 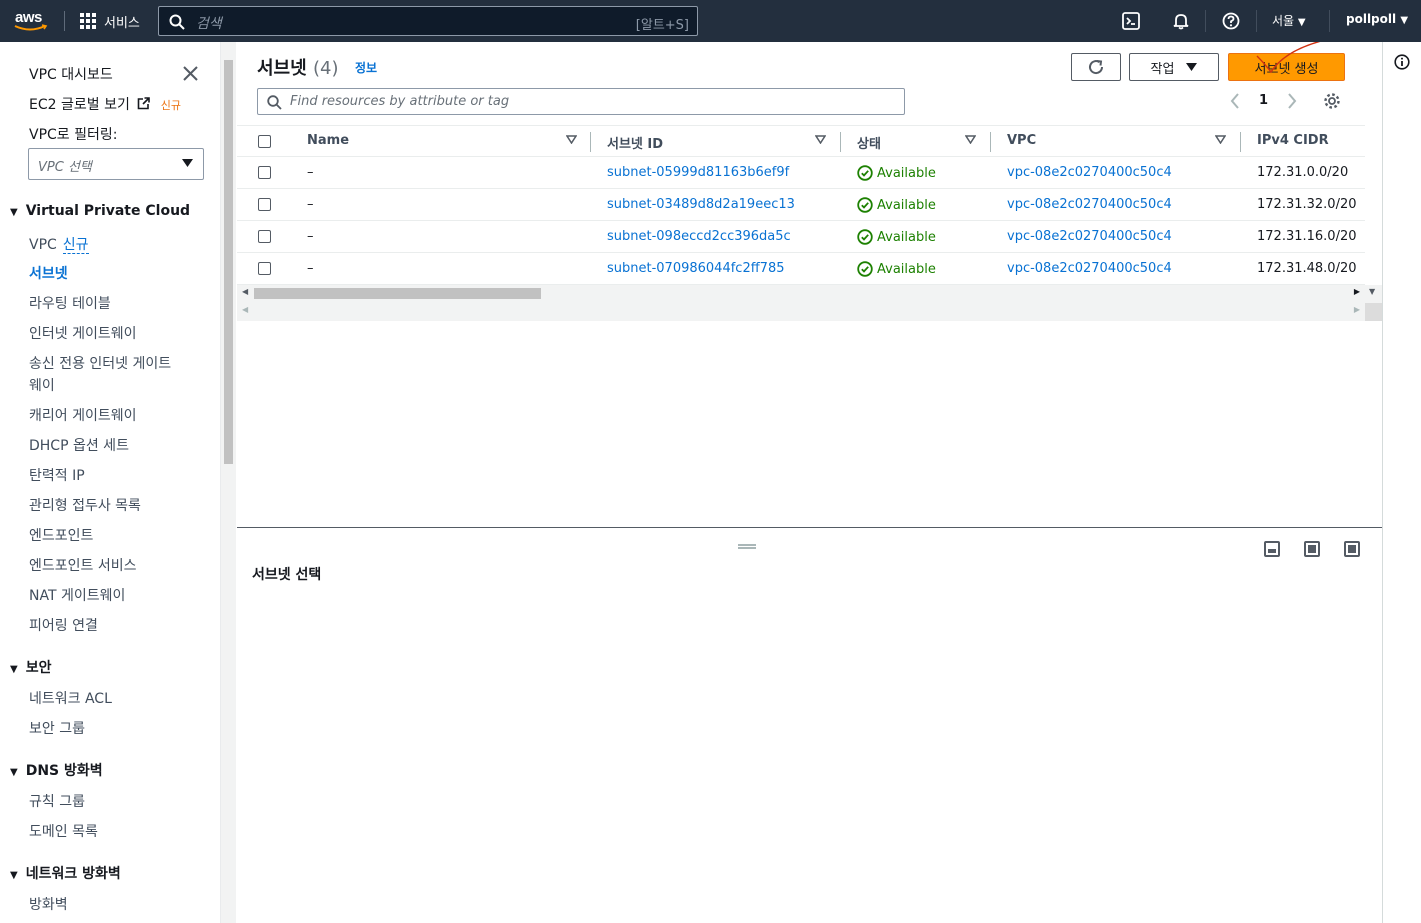 What do you see at coordinates (42, 385) in the screenshot?
I see `sidebar-item-egress-only-igw-cont: 웨이` at bounding box center [42, 385].